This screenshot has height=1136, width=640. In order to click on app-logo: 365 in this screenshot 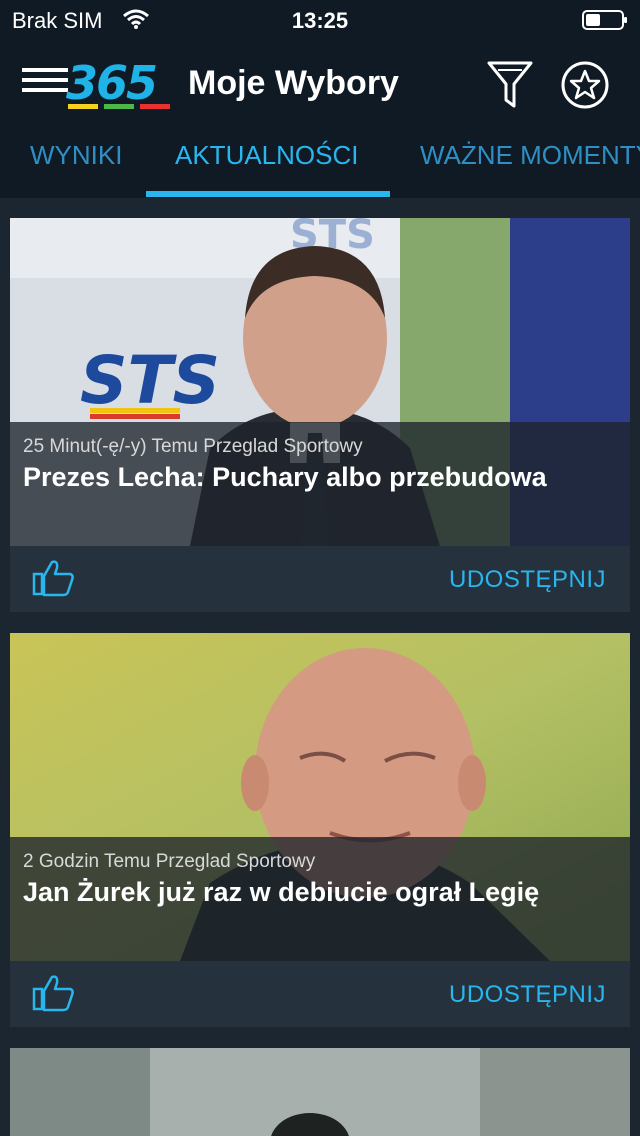, I will do `click(118, 85)`.